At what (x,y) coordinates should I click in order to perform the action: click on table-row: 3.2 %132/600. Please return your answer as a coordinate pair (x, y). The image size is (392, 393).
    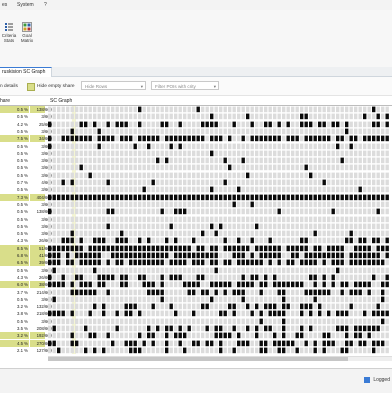
    Looking at the image, I should click on (196, 306).